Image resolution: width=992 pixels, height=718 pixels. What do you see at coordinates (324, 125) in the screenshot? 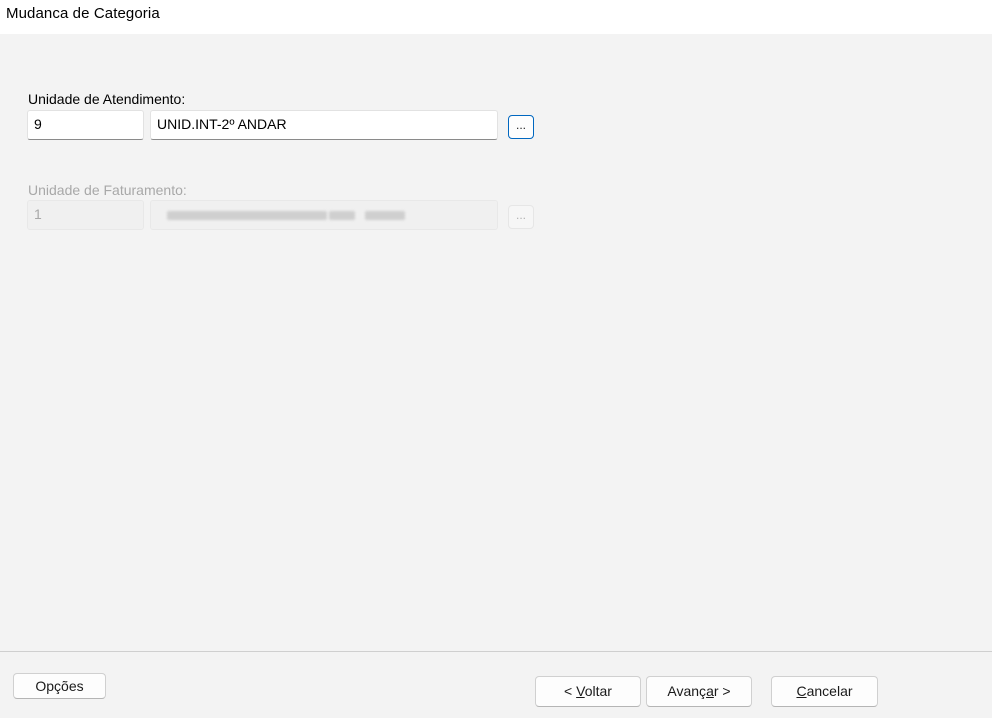
I see `unidade-atendimento-name-input: UNID.INT-2º ANDAR` at bounding box center [324, 125].